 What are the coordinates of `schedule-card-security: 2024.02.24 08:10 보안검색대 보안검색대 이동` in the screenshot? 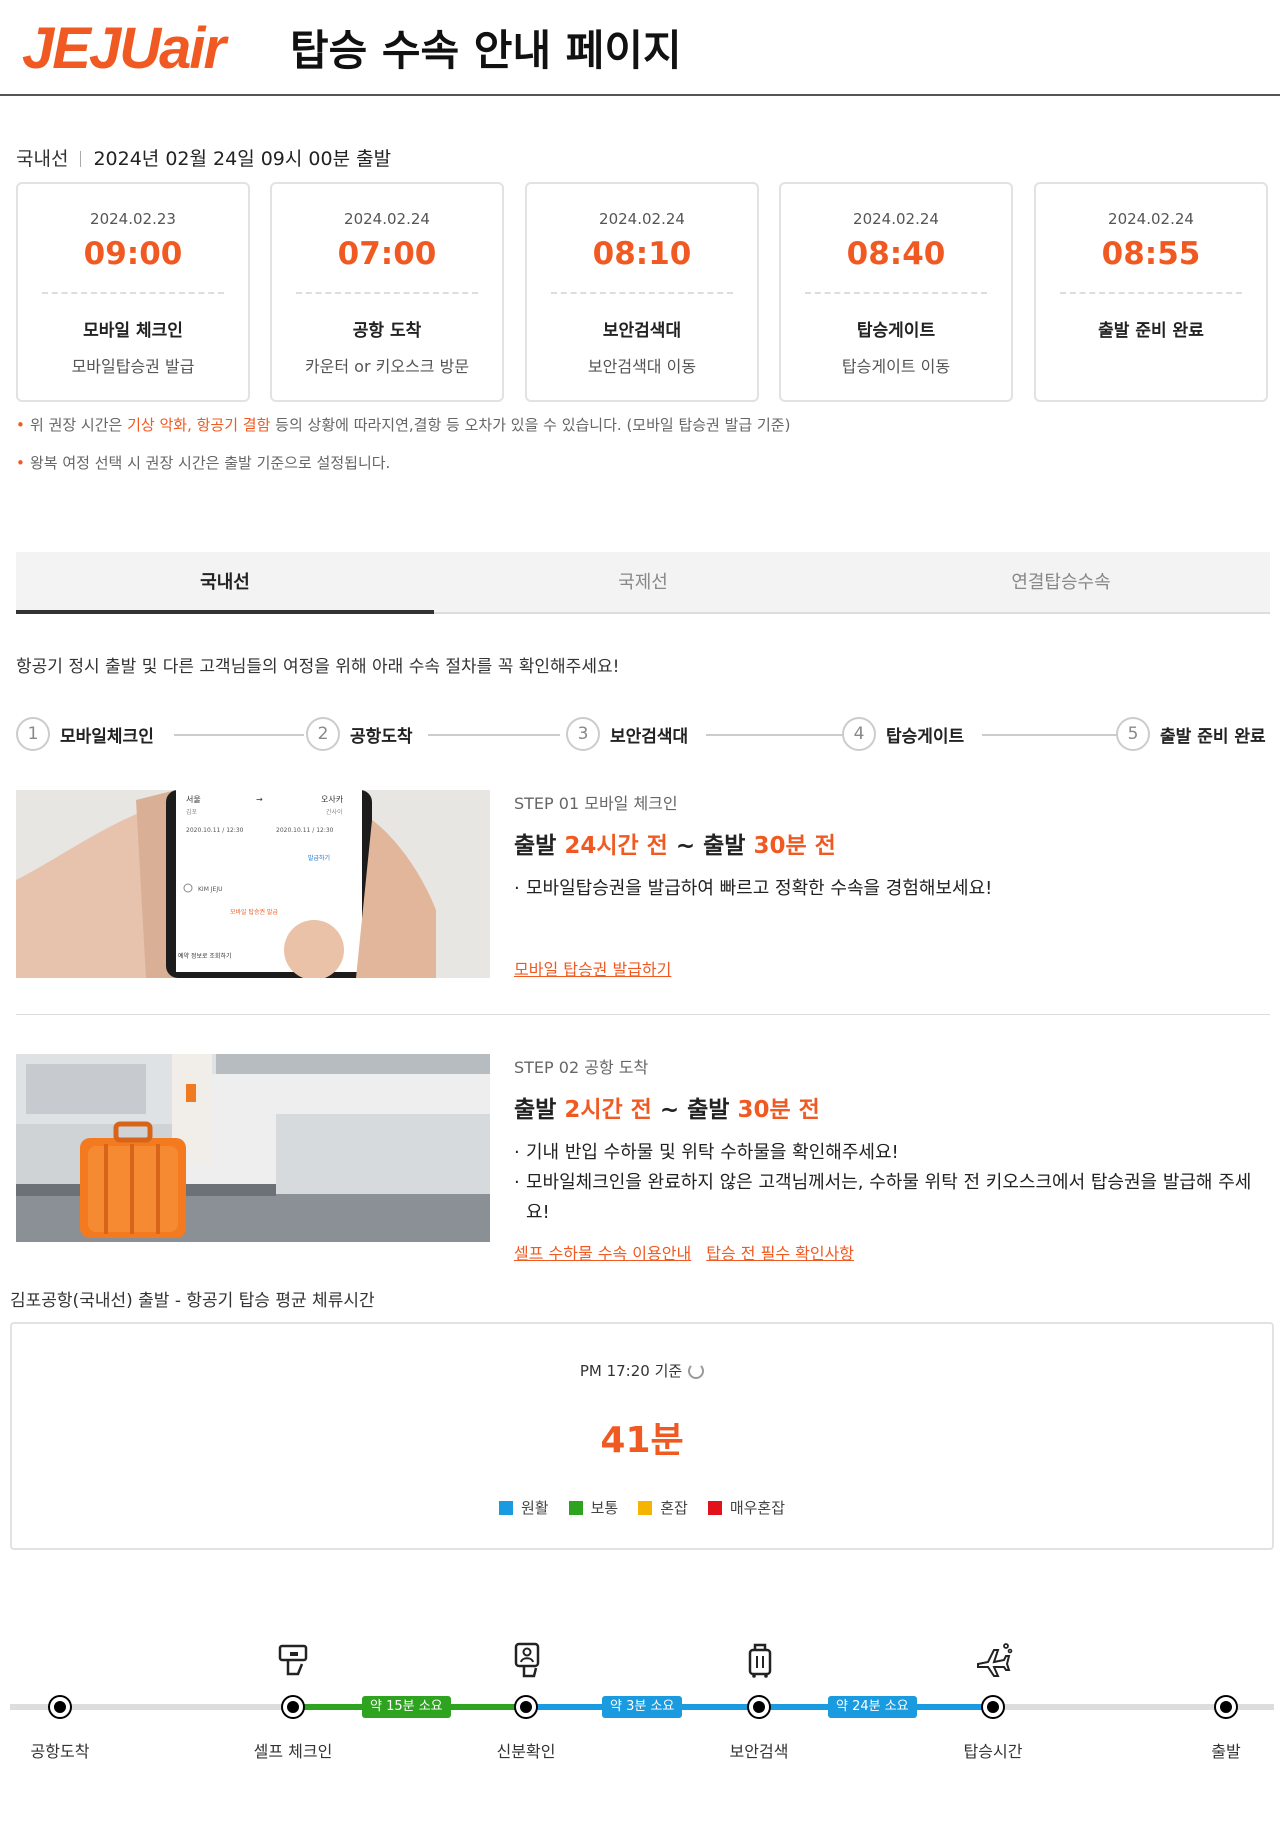 It's located at (642, 292).